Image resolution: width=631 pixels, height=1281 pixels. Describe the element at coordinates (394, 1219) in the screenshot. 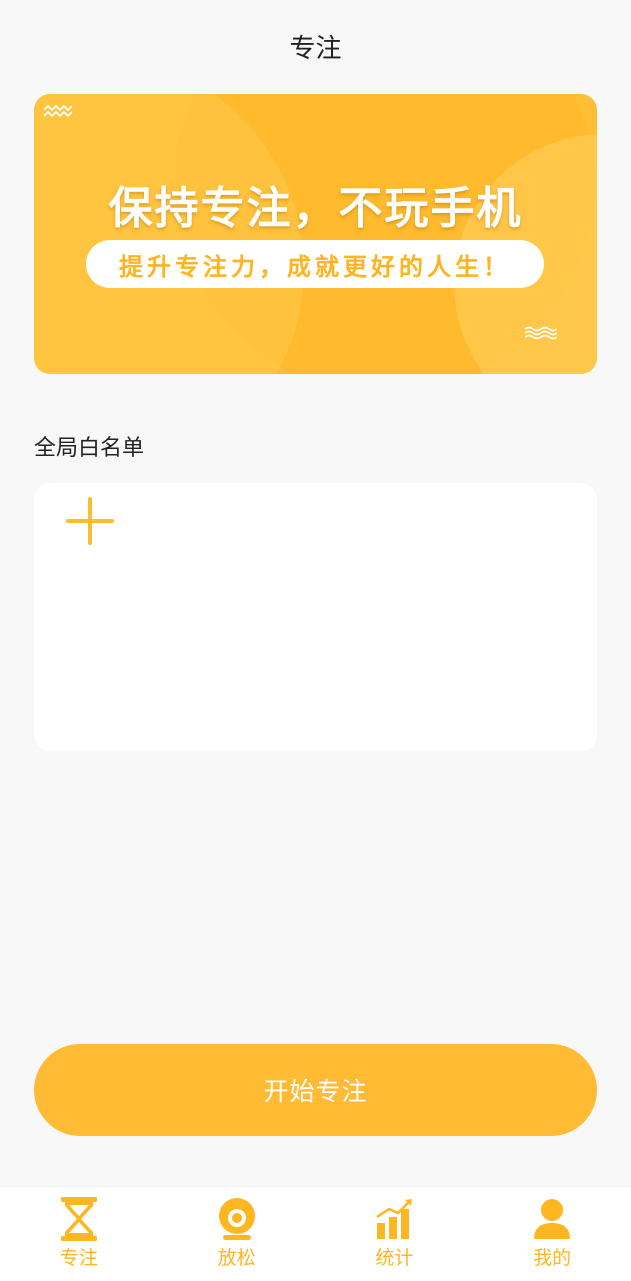

I see `chart-icon` at that location.